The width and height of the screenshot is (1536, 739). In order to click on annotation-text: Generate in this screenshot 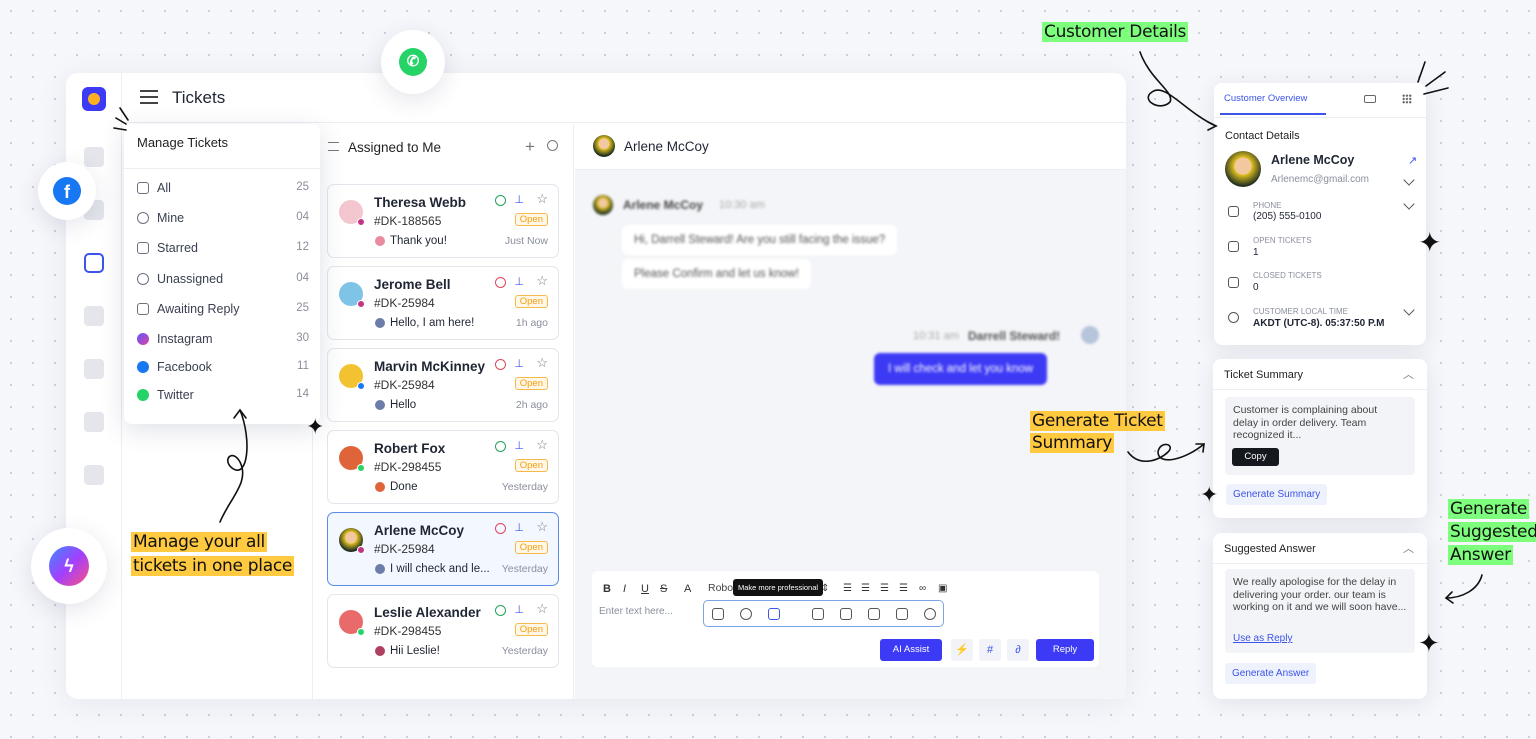, I will do `click(1488, 509)`.